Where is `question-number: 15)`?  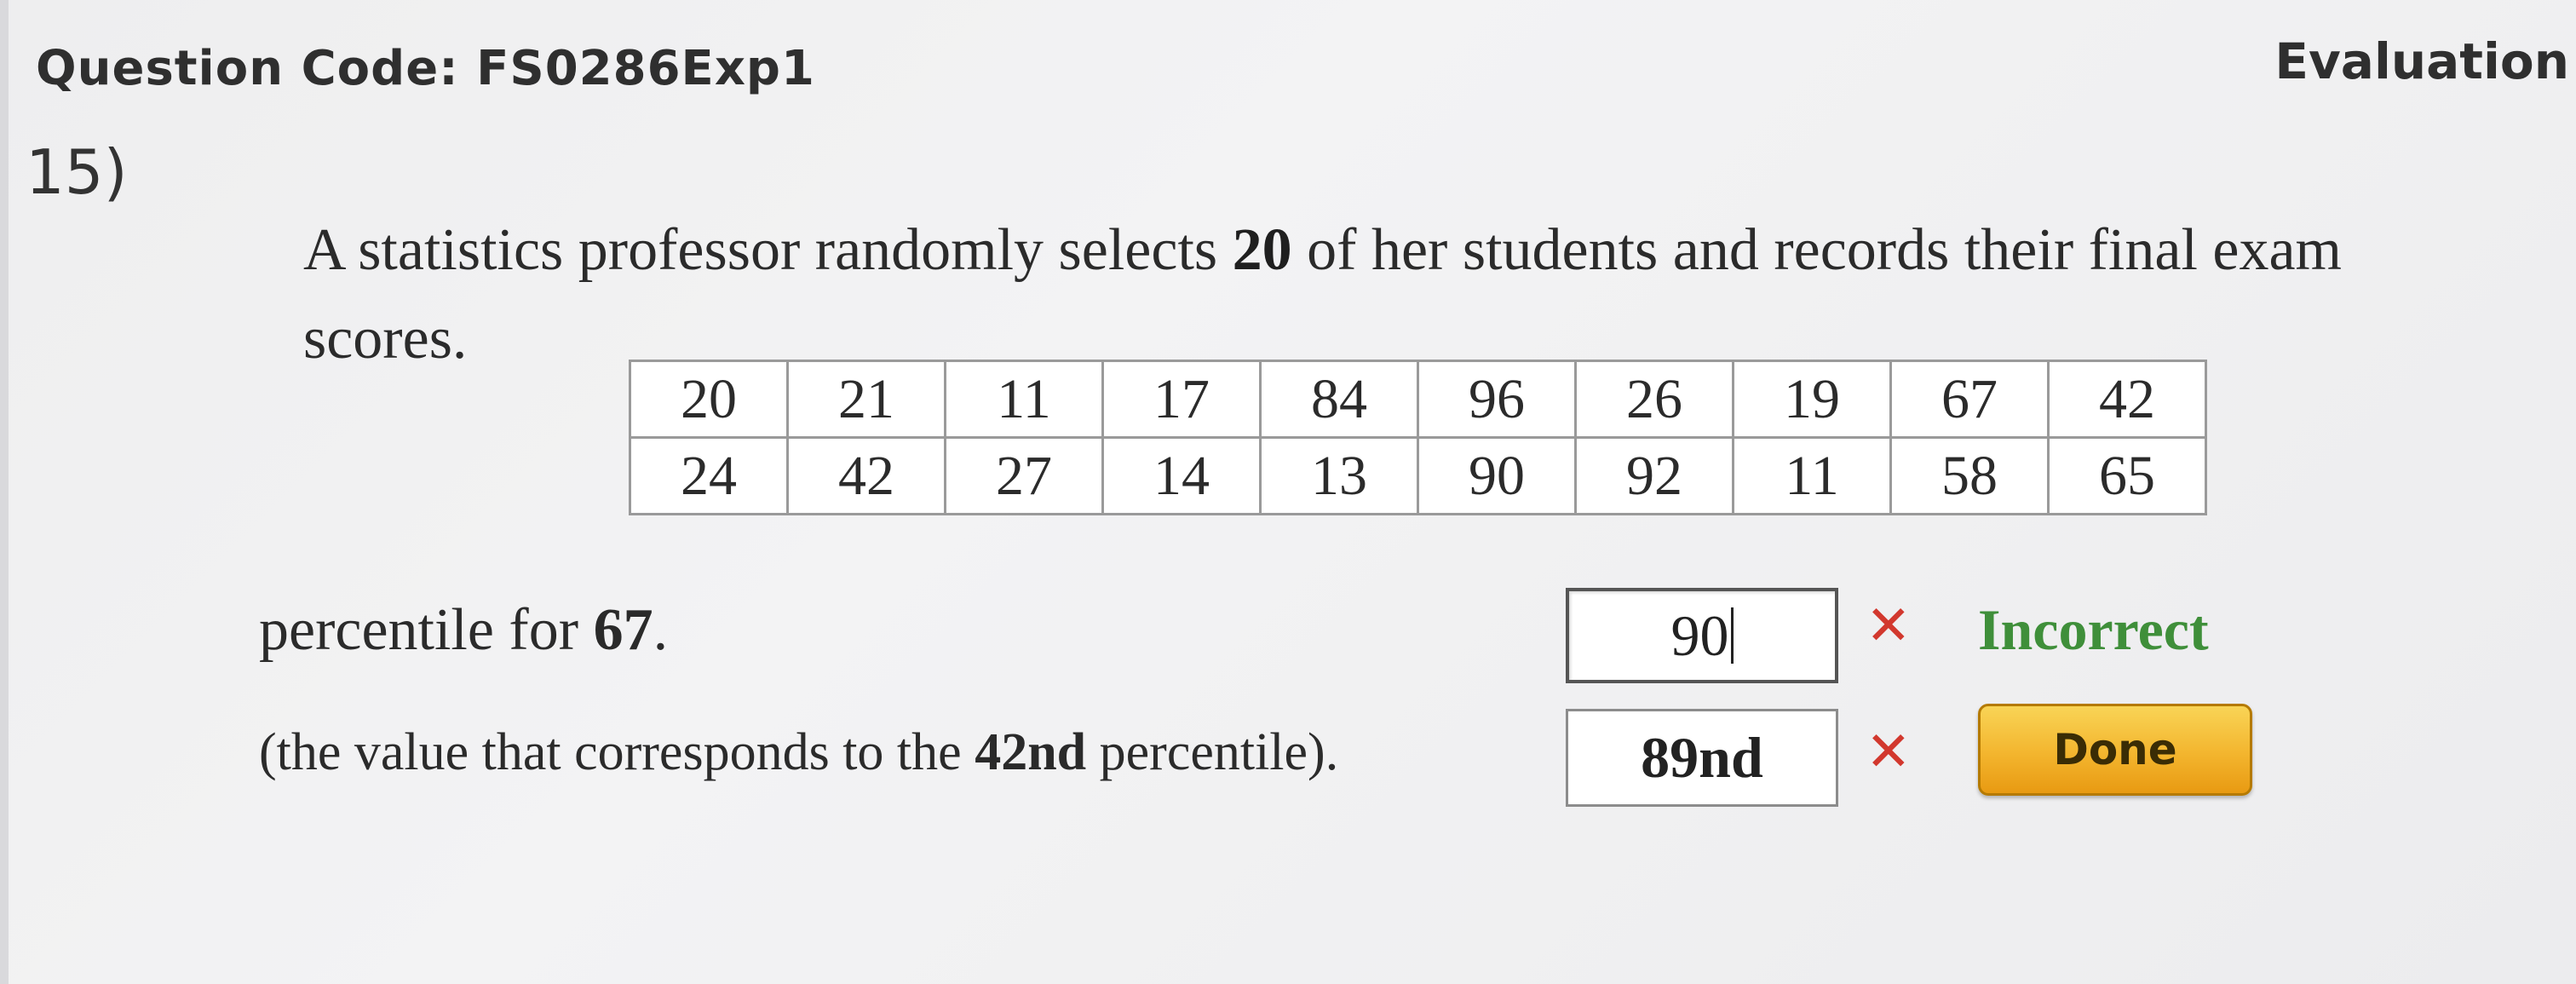
question-number: 15) is located at coordinates (77, 172).